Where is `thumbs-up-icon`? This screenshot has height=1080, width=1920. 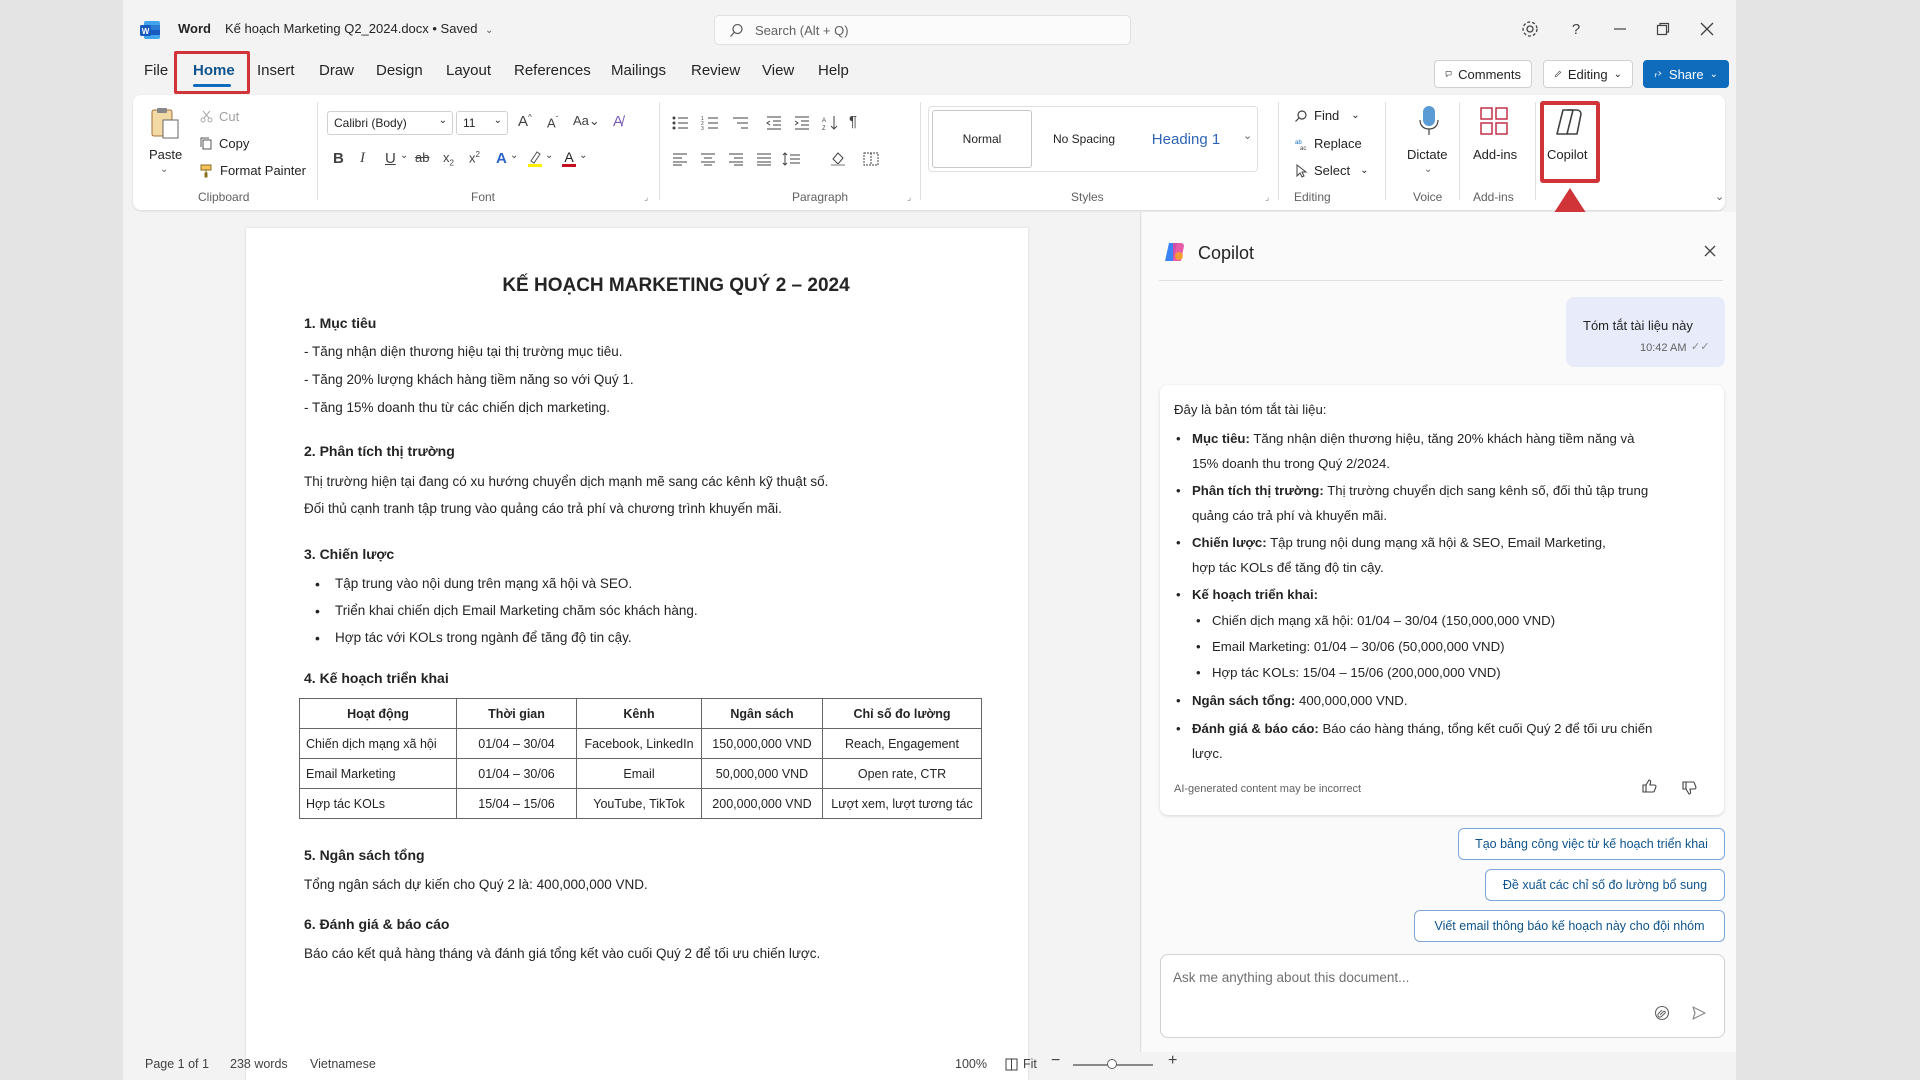 thumbs-up-icon is located at coordinates (1649, 786).